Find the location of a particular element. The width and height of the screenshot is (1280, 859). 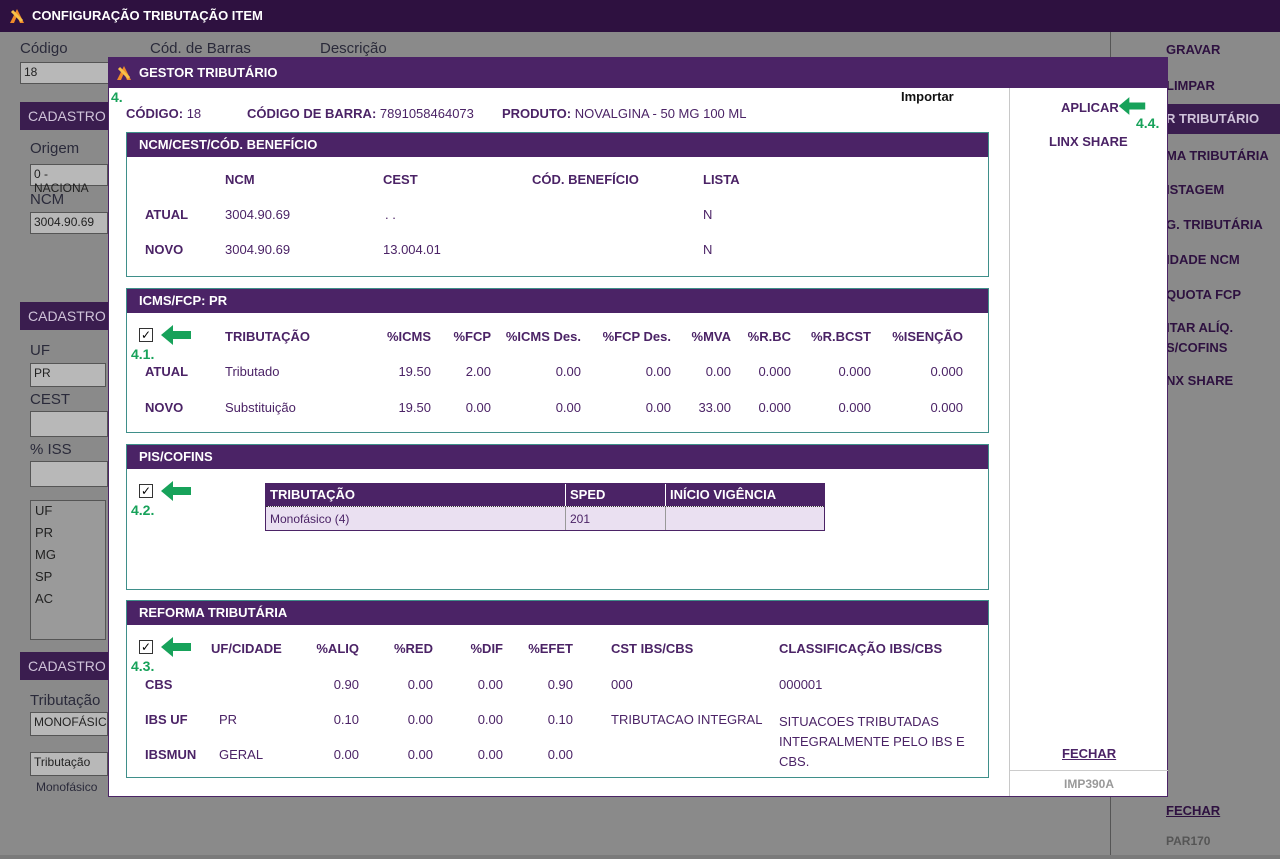

uf-cidade-value: GERAL is located at coordinates (241, 754).